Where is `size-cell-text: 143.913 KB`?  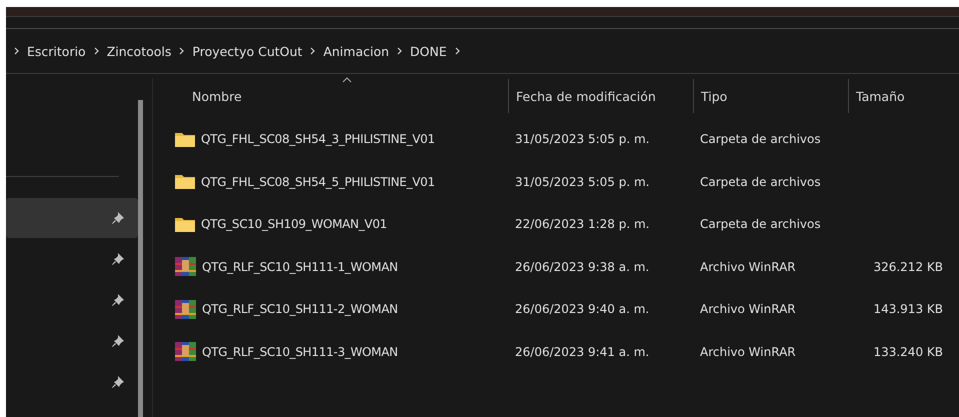 size-cell-text: 143.913 KB is located at coordinates (908, 309).